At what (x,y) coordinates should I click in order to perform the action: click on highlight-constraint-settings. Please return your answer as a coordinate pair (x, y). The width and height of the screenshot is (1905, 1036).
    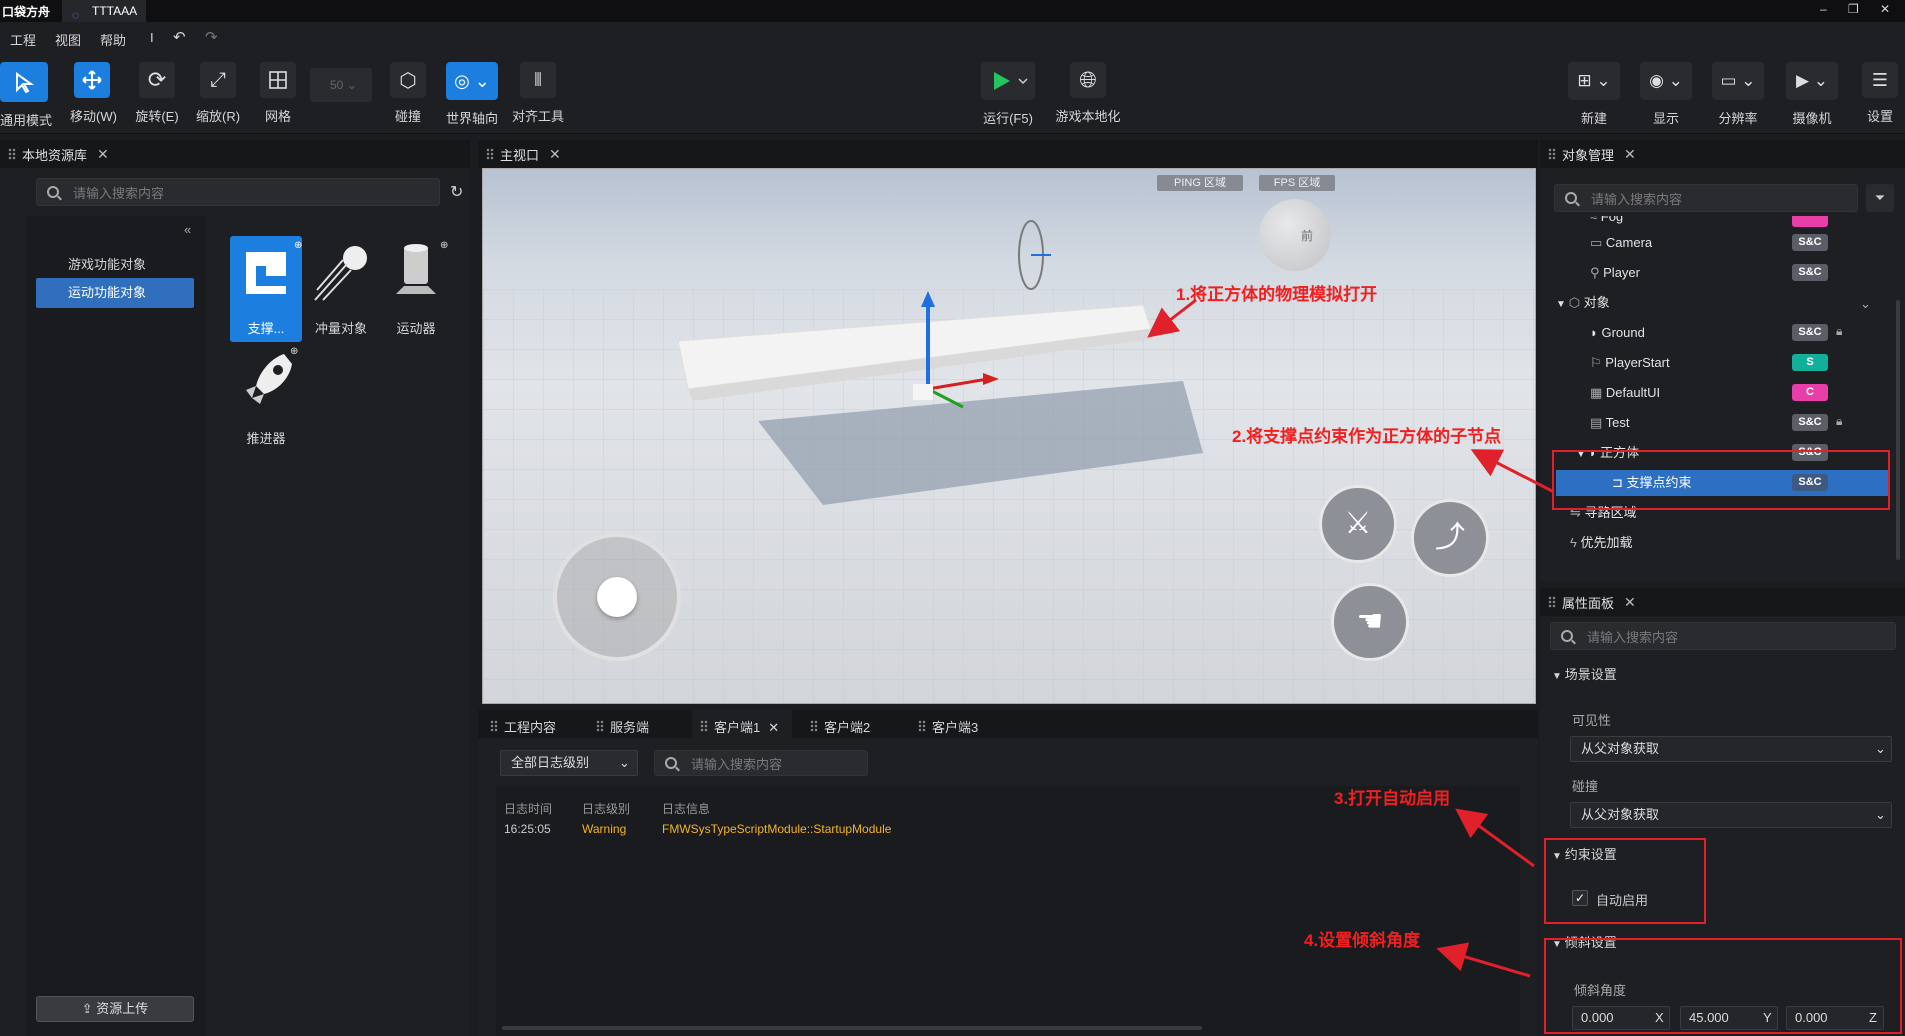
    Looking at the image, I should click on (1625, 881).